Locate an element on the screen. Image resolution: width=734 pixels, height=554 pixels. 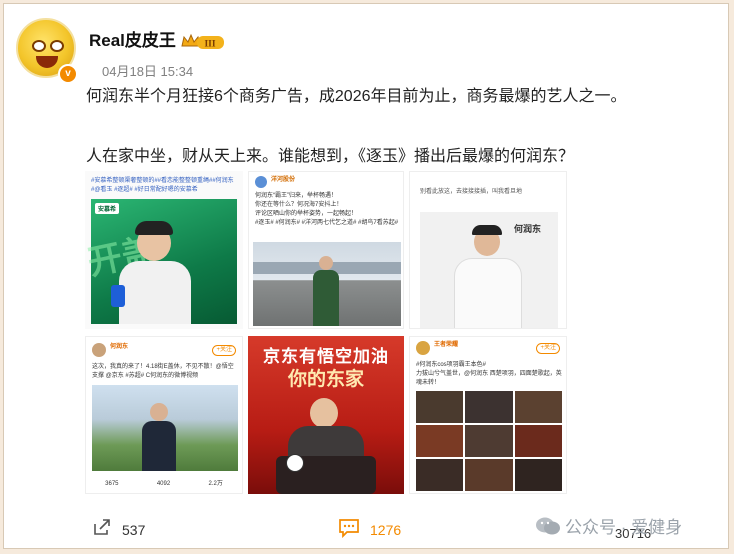
football is located at coordinates (295, 463).